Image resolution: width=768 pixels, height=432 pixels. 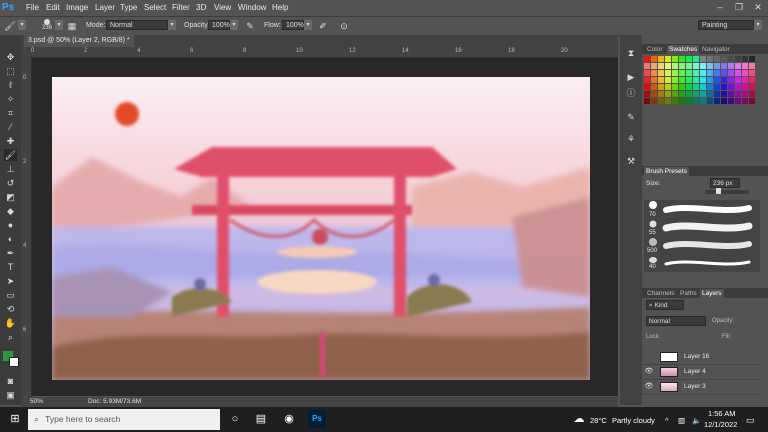 I want to click on brush-tool-icon: 🖌, so click(x=10, y=155).